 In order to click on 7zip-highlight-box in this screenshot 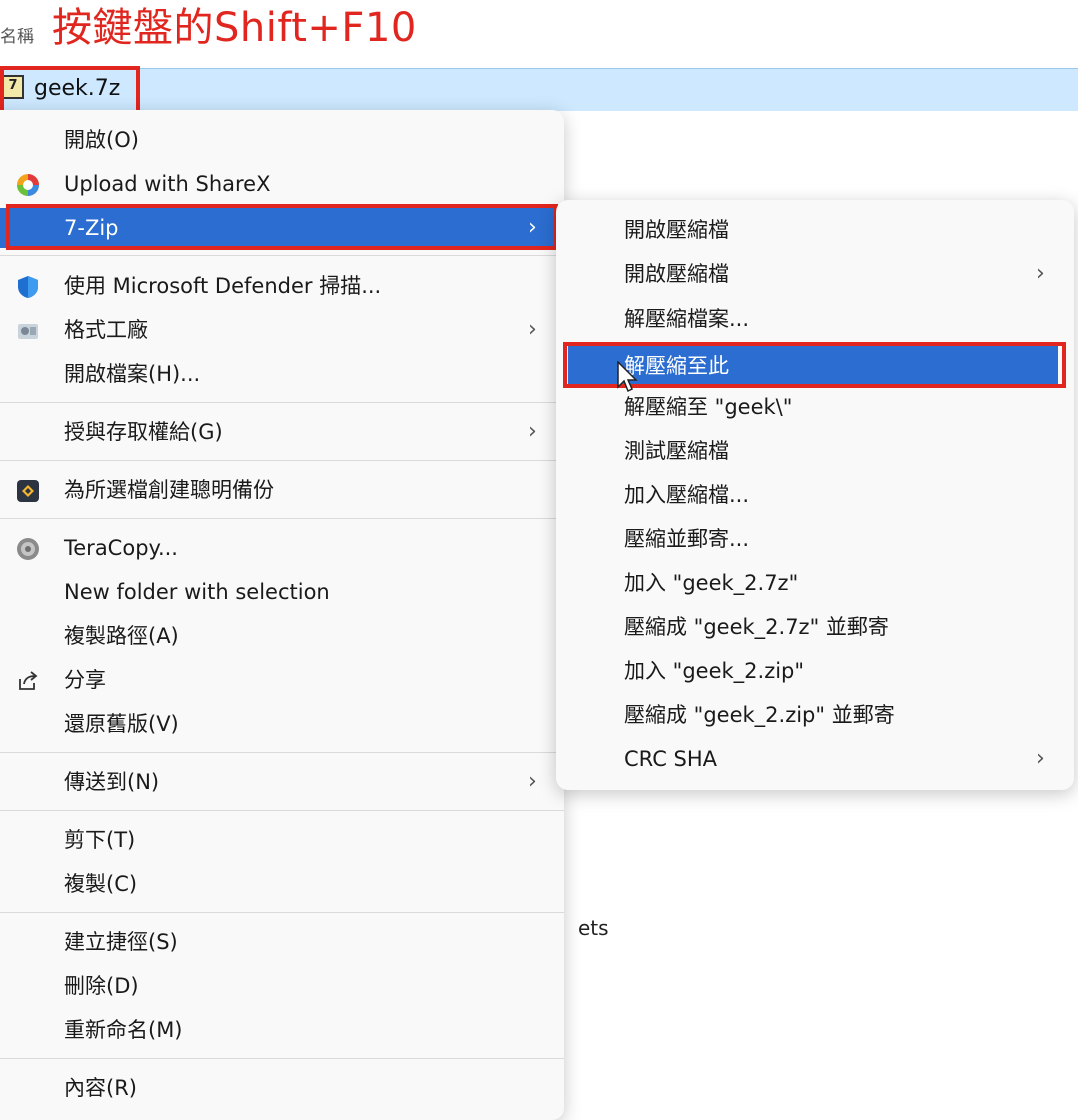, I will do `click(282, 227)`.